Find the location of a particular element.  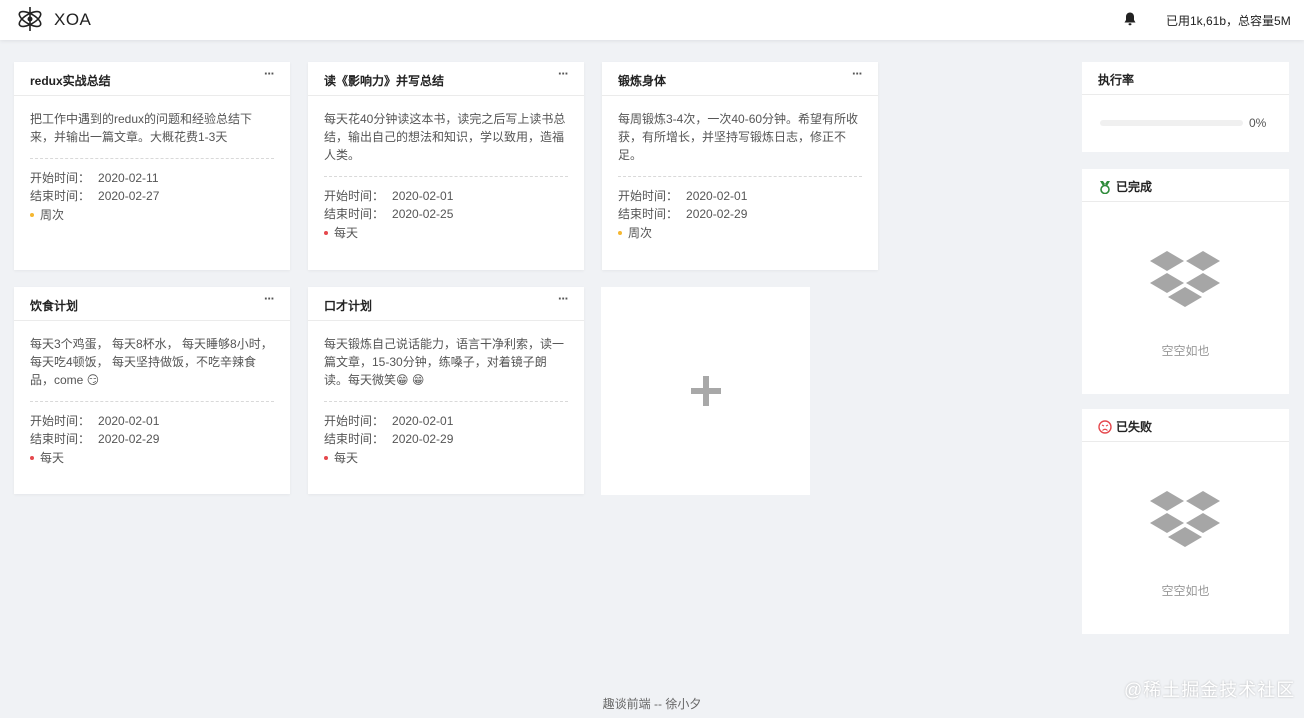

end-date: 2020-02-25 is located at coordinates (423, 214).